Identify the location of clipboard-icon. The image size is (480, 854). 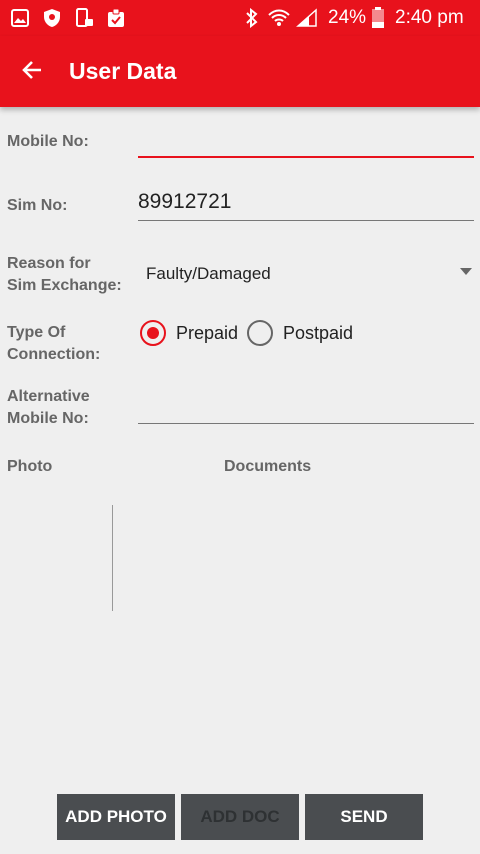
(116, 18).